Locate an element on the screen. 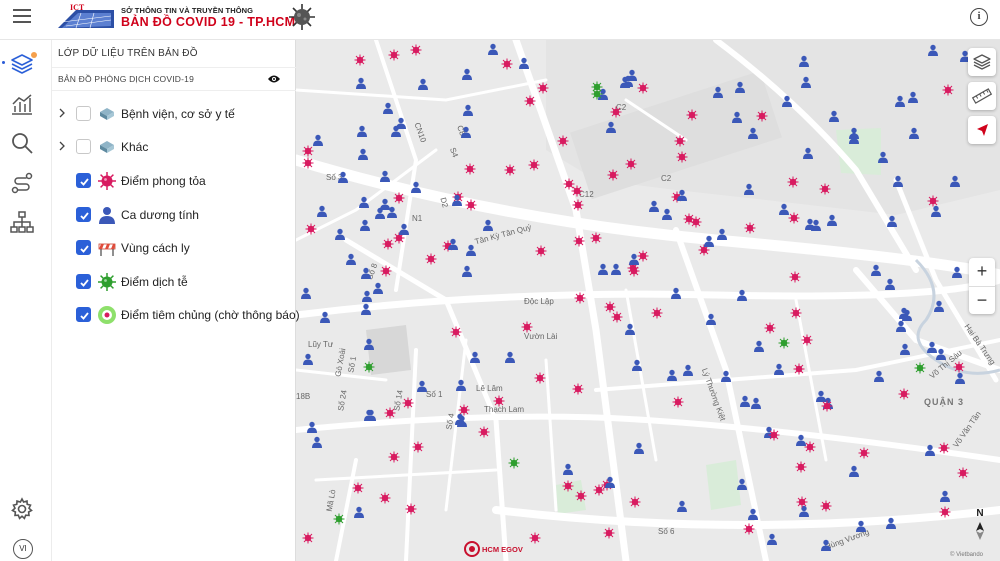 The width and height of the screenshot is (1000, 561). locate-button is located at coordinates (982, 130).